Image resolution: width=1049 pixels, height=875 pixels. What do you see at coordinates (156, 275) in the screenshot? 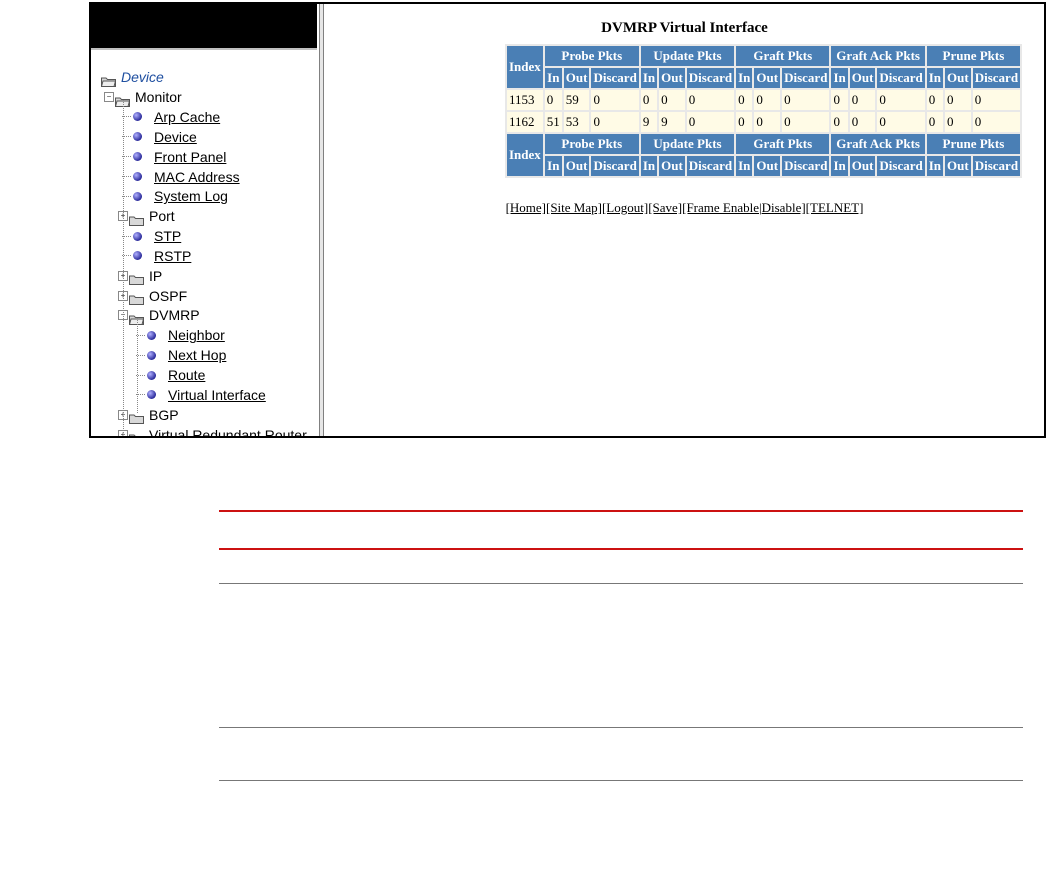
I see `tree-item-label: IP` at bounding box center [156, 275].